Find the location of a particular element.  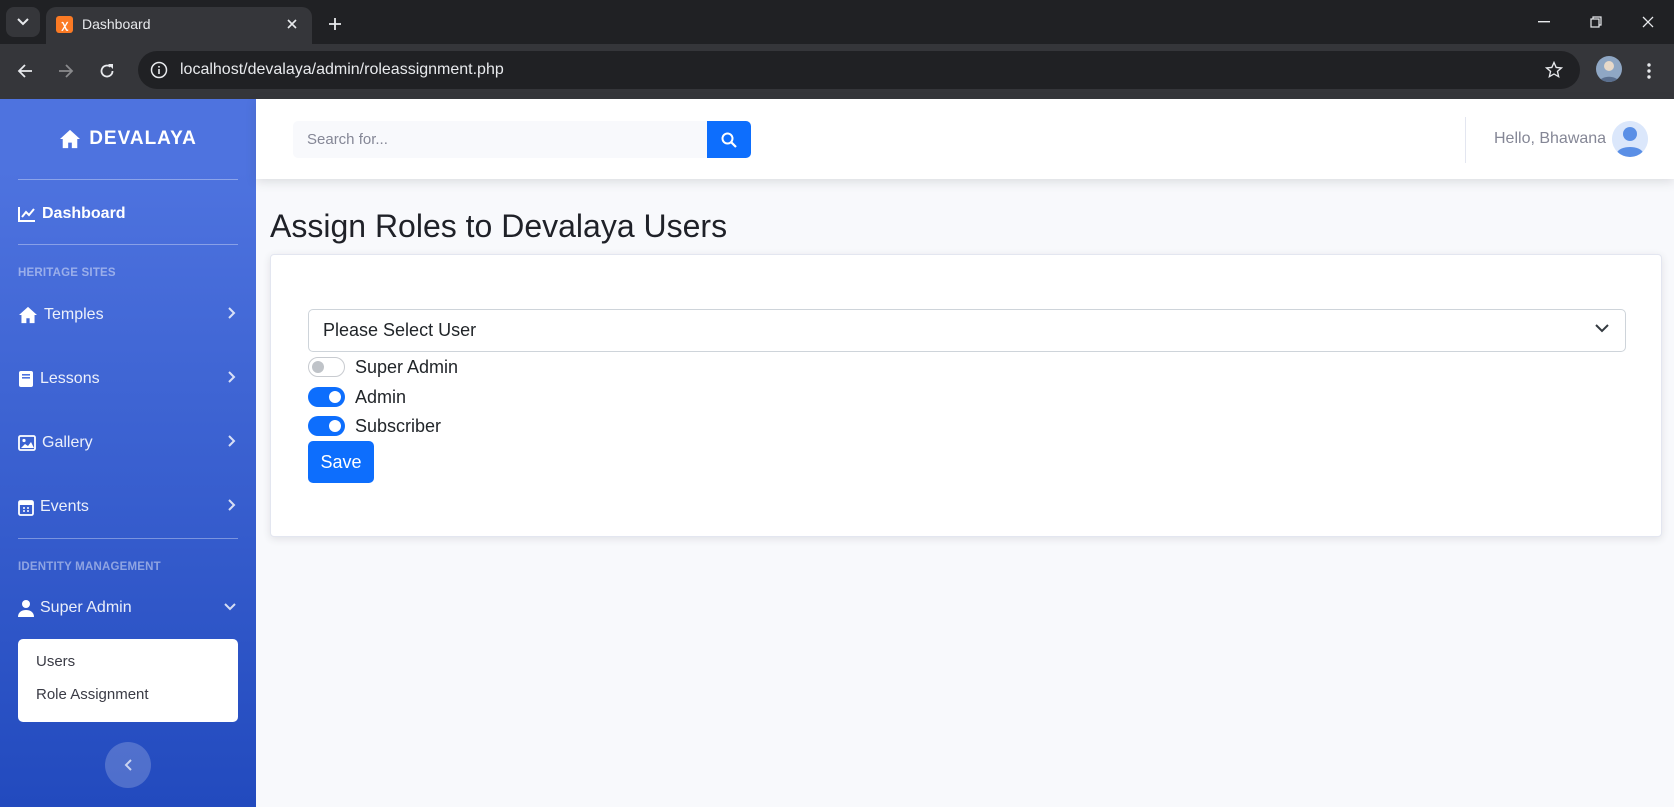

restore-icon is located at coordinates (1596, 22).